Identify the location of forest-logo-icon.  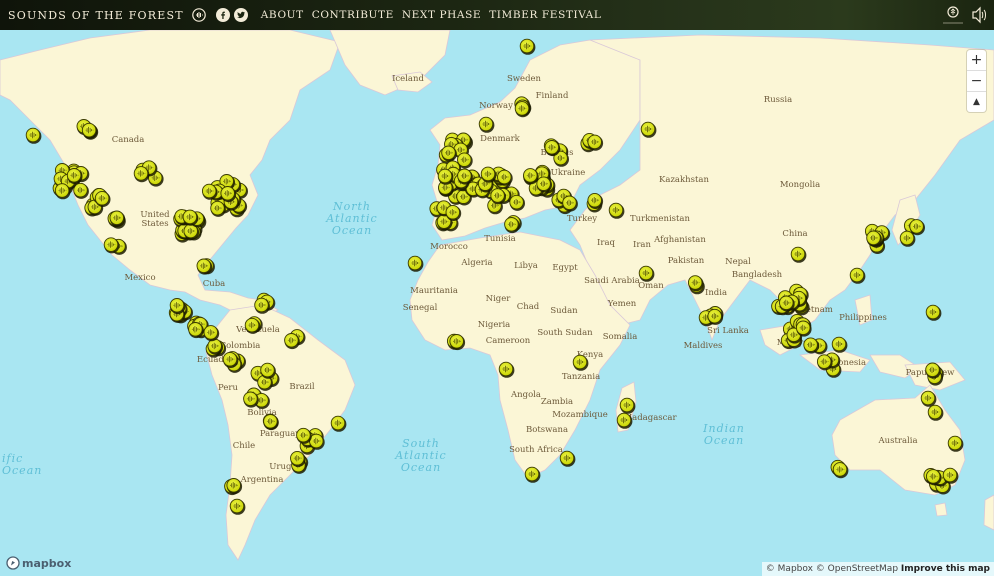
(953, 17).